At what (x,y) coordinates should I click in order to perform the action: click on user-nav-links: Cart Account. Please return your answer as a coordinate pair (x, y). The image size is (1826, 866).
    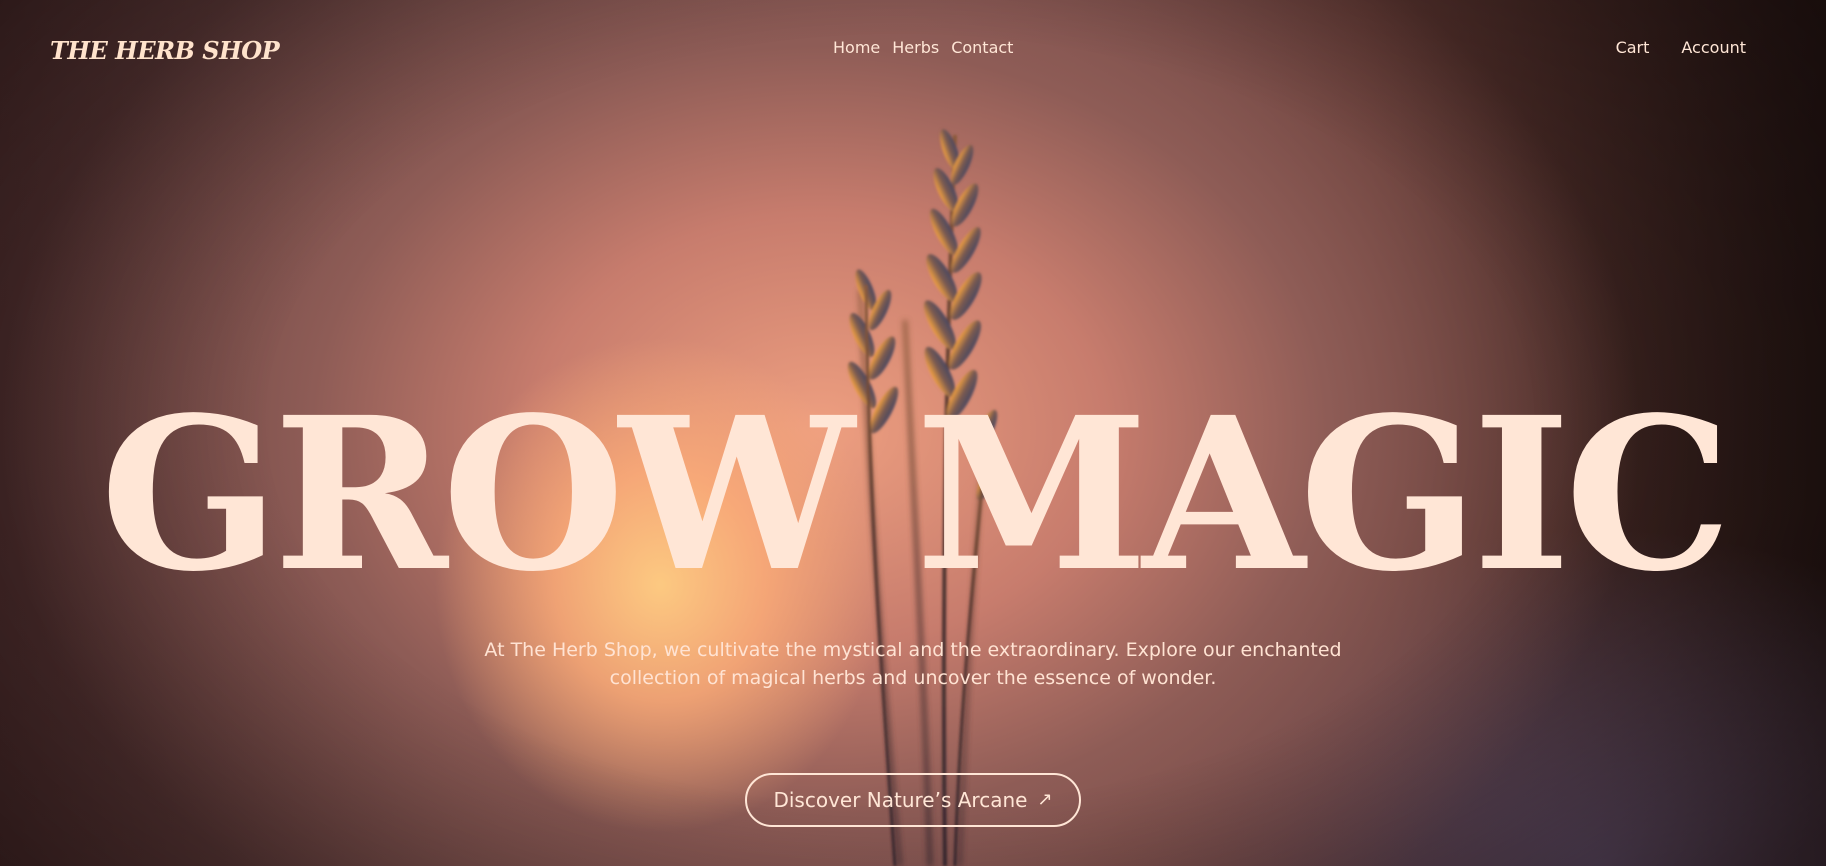
    Looking at the image, I should click on (1681, 47).